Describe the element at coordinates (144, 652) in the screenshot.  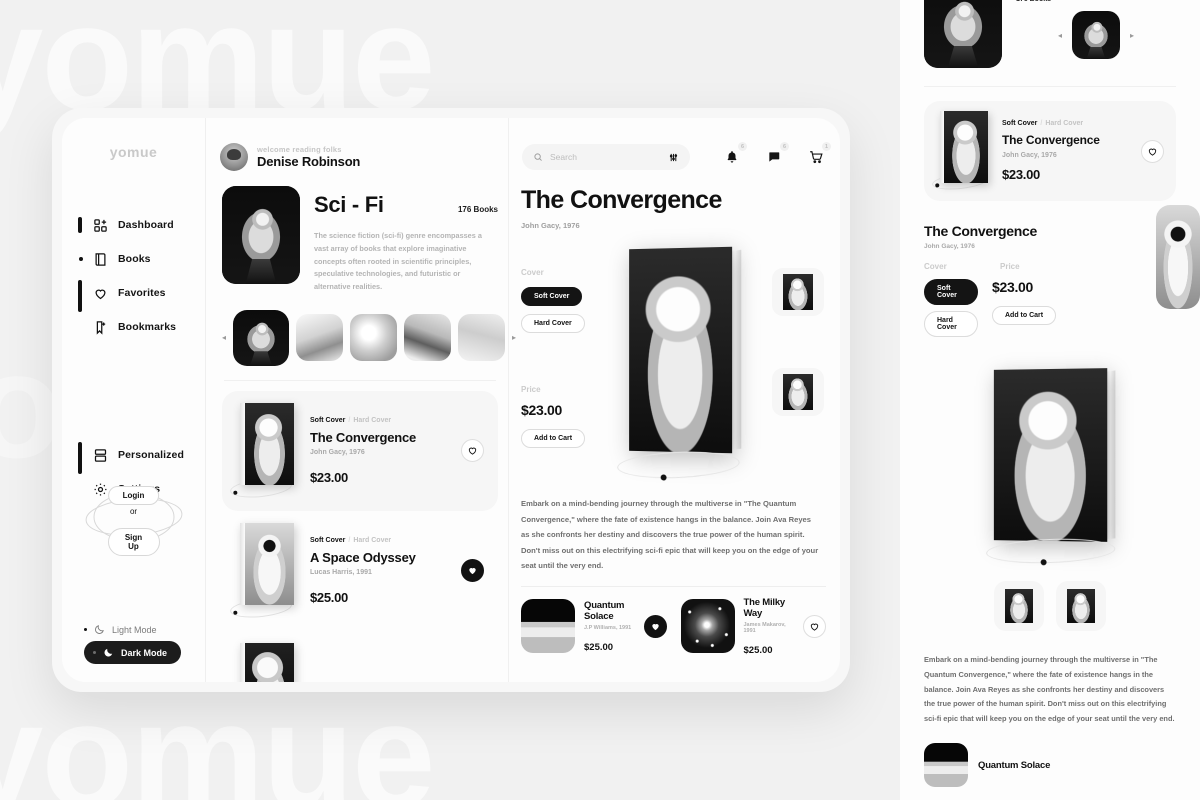
I see `dark-mode-label: Dark Mode` at that location.